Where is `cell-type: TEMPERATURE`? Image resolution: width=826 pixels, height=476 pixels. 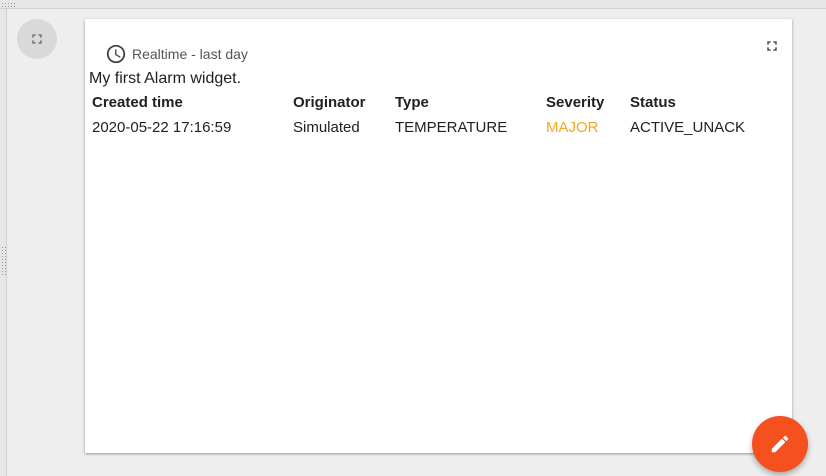 cell-type: TEMPERATURE is located at coordinates (451, 127).